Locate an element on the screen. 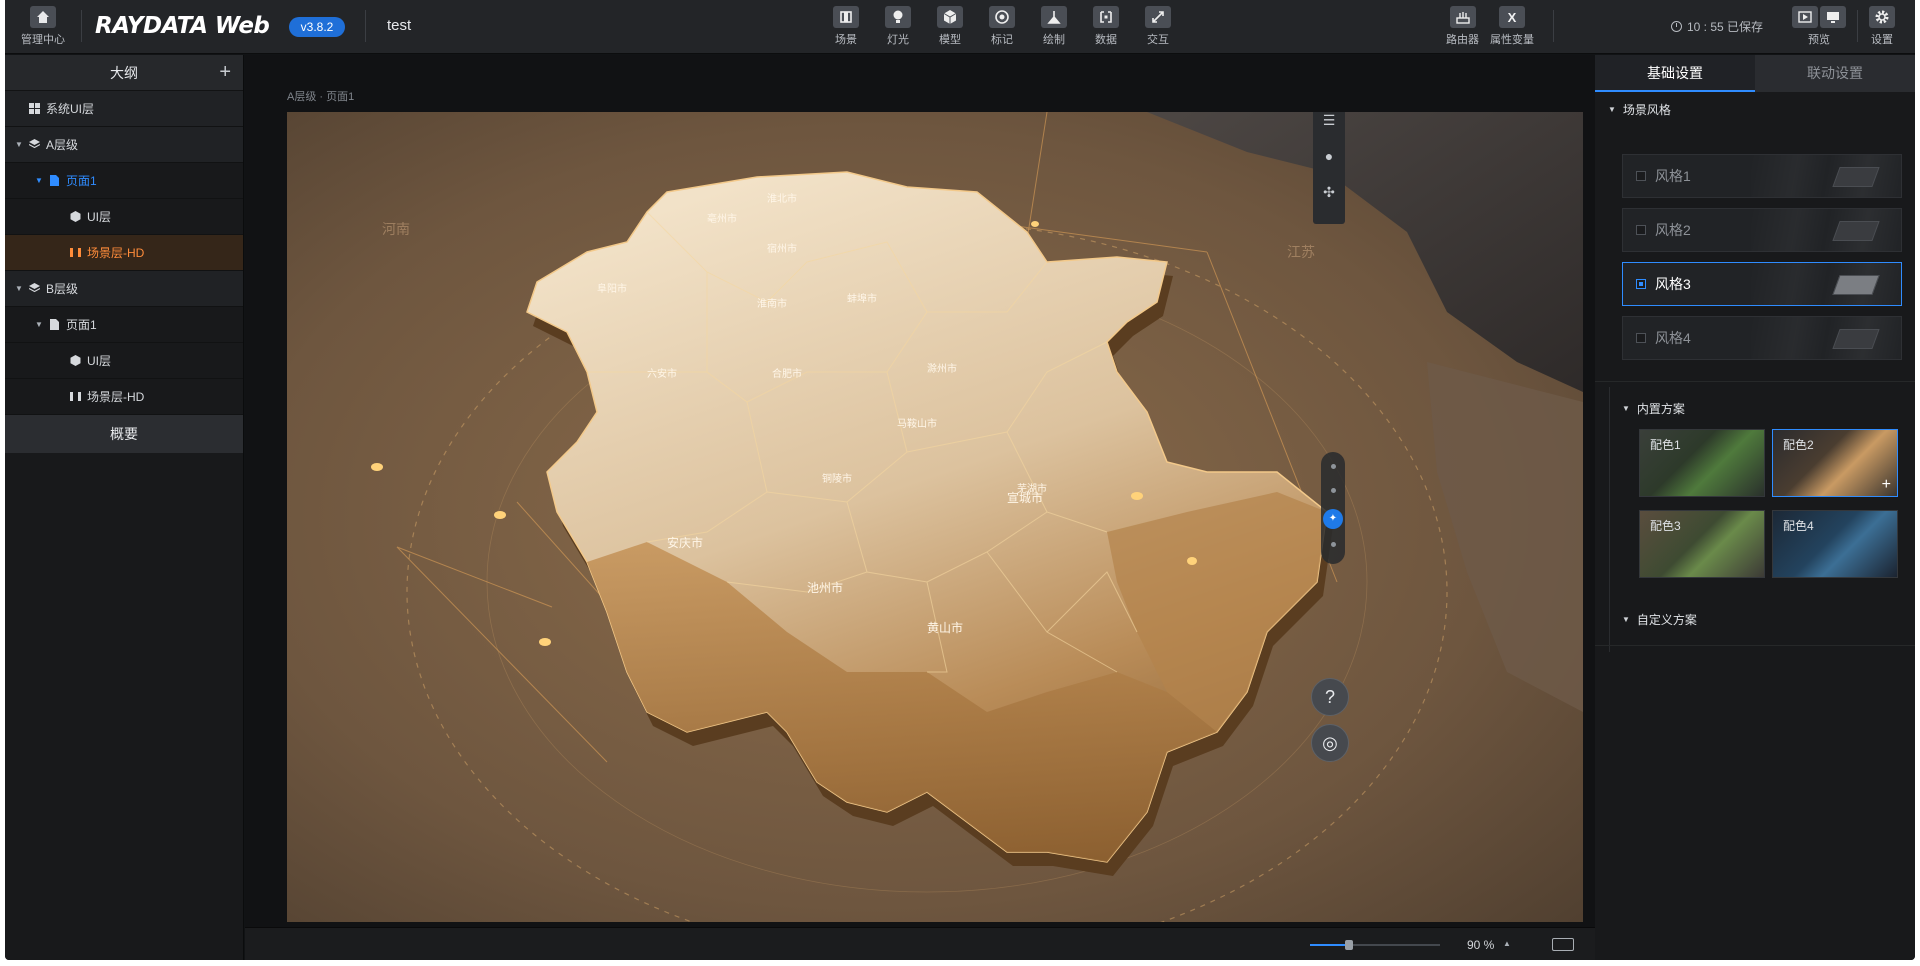 The height and width of the screenshot is (966, 1920). summary-section-header: 概要 is located at coordinates (124, 434).